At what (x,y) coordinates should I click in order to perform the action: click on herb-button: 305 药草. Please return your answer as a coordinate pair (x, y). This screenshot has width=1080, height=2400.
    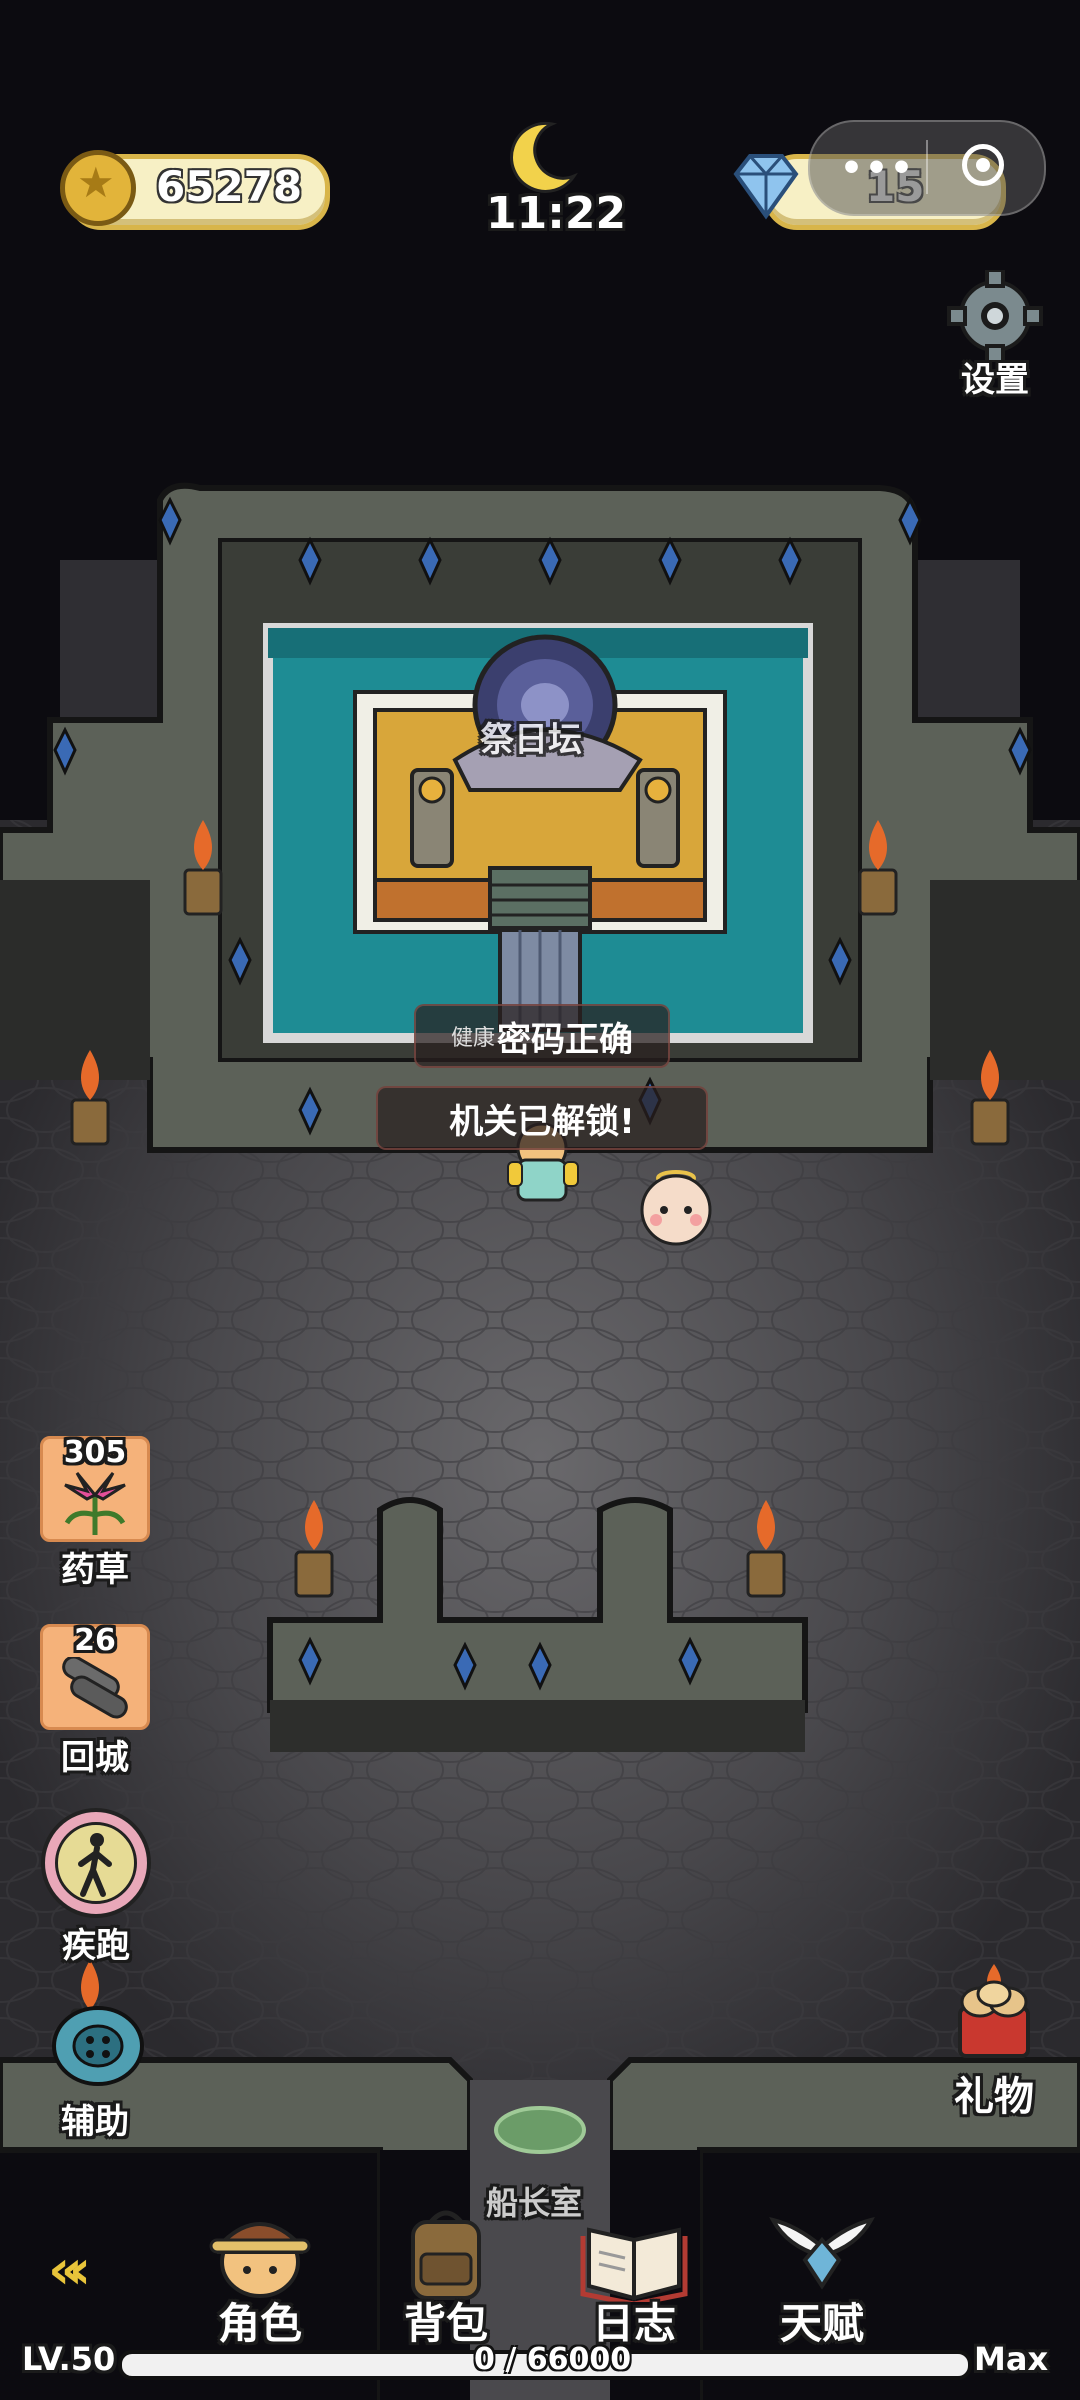
    Looking at the image, I should click on (95, 1513).